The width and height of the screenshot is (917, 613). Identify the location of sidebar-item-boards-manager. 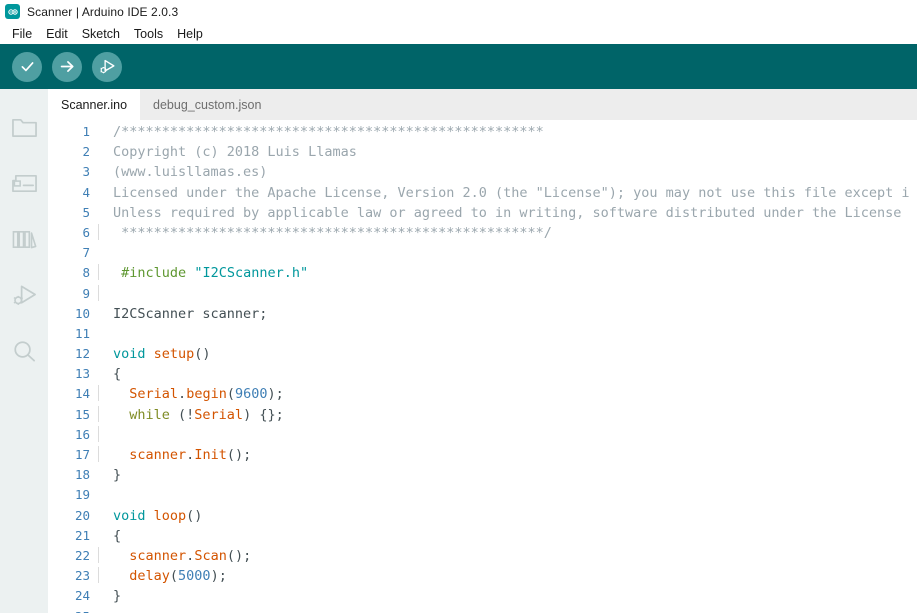
(24, 183).